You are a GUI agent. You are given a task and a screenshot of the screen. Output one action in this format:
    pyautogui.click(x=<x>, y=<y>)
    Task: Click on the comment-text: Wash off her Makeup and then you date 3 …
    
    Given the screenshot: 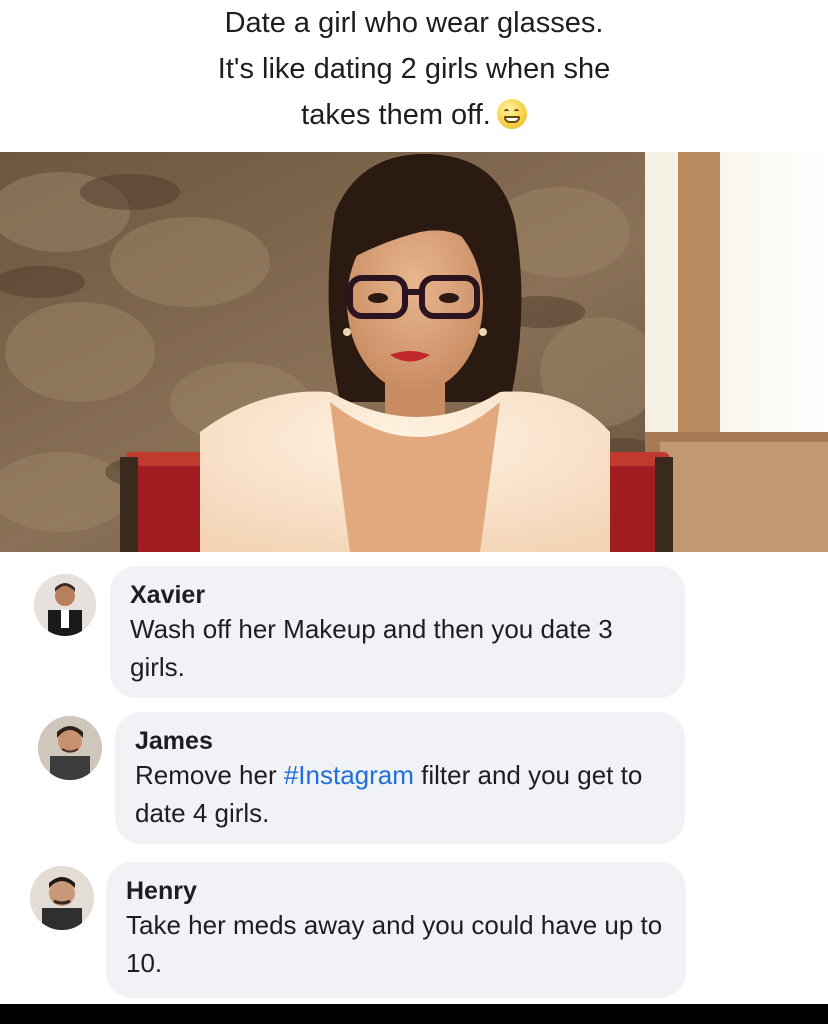 What is the action you would take?
    pyautogui.click(x=397, y=648)
    